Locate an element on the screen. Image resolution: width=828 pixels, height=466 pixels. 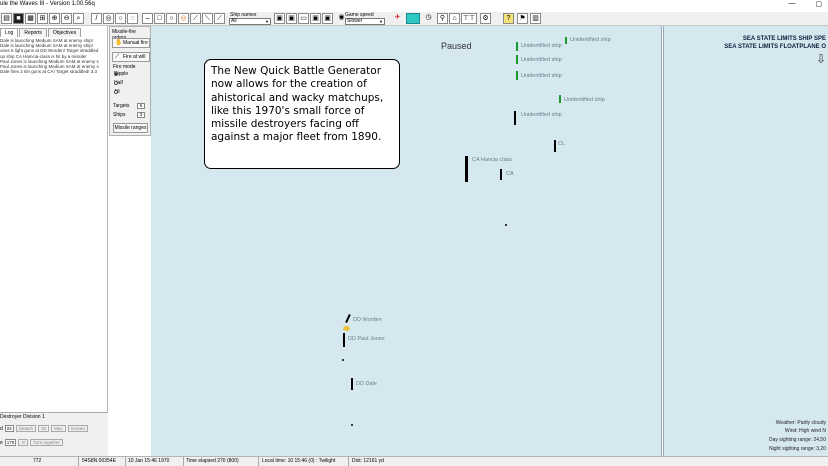
manual-fire-label: Manual fire is located at coordinates (135, 43).